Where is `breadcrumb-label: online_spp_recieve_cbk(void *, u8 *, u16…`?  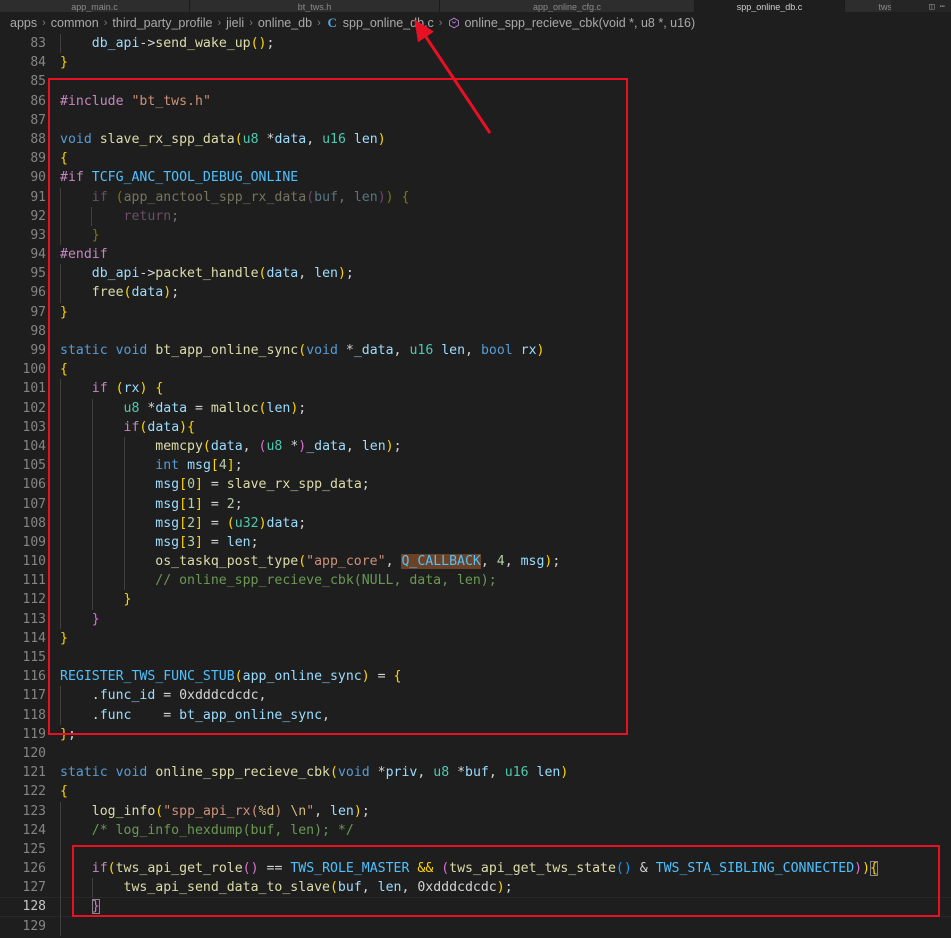 breadcrumb-label: online_spp_recieve_cbk(void *, u8 *, u16… is located at coordinates (580, 23).